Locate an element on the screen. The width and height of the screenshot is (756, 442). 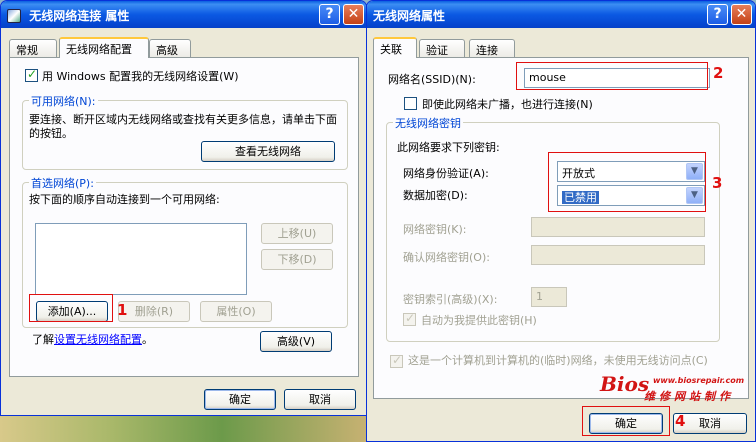
properties-button: 属性(O) is located at coordinates (236, 311).